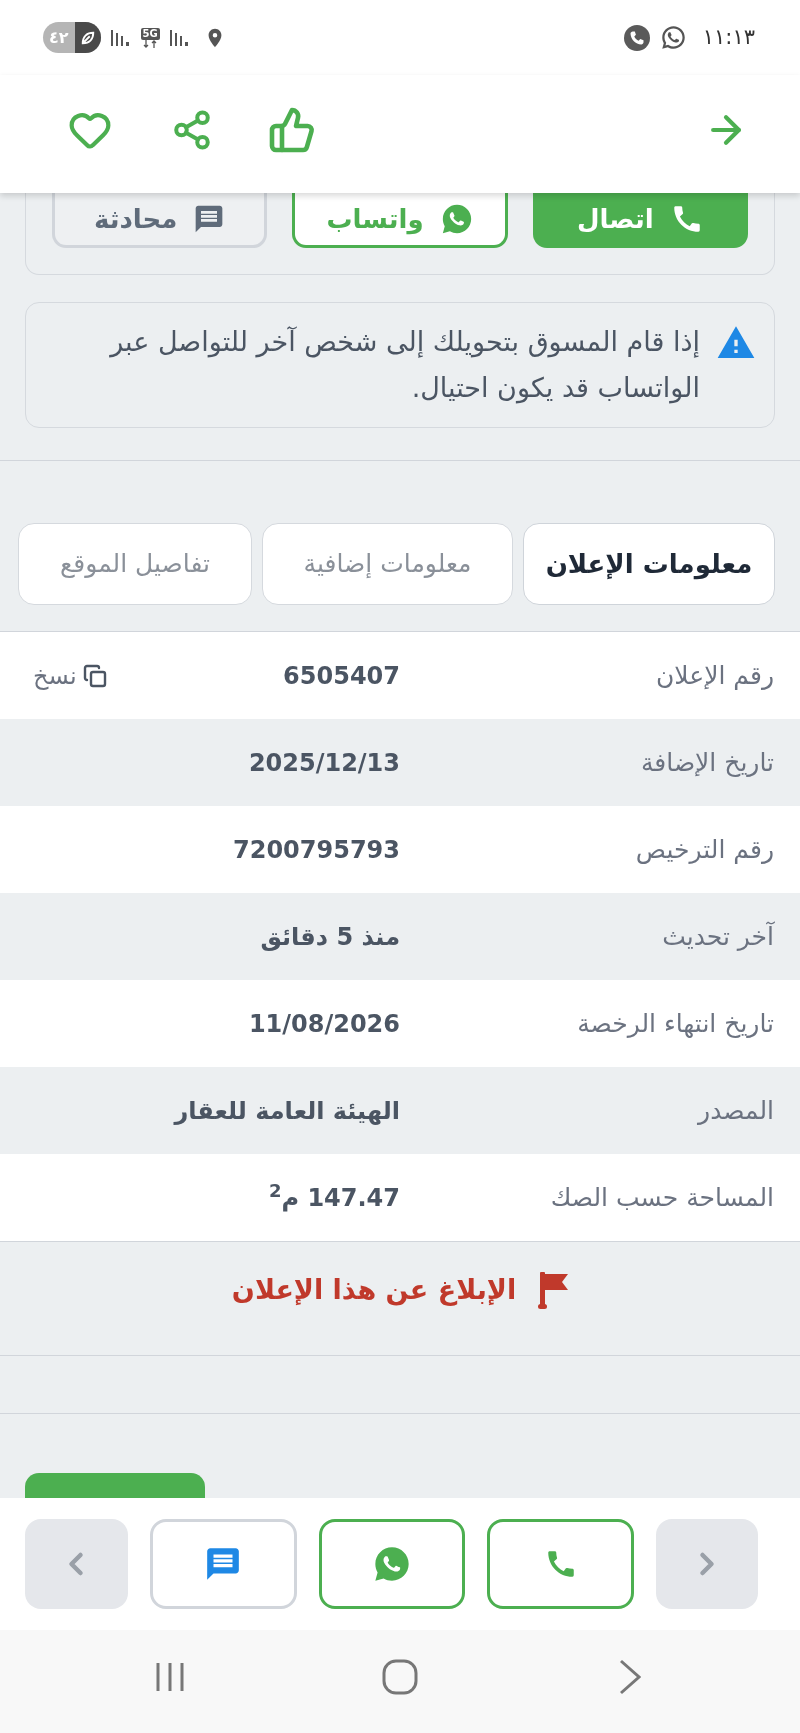 Image resolution: width=800 pixels, height=1733 pixels. I want to click on copy-icon, so click(94, 675).